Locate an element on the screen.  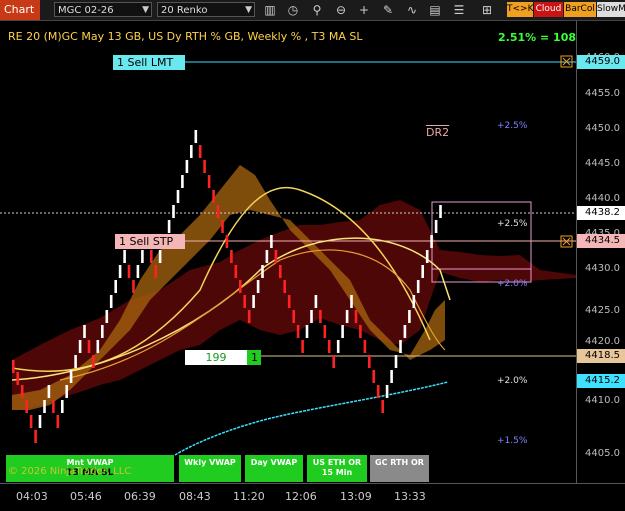
price-tick: 4405.0 is located at coordinates (602, 453).